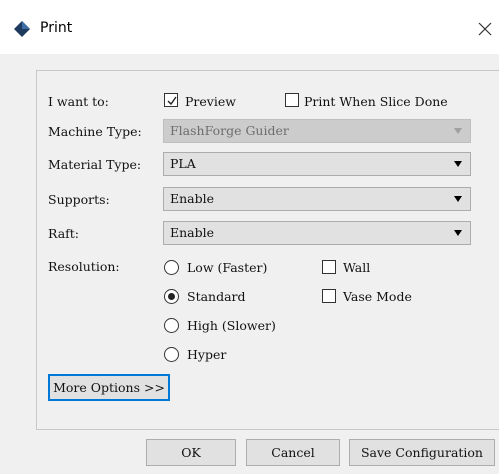  What do you see at coordinates (22, 29) in the screenshot?
I see `app-logo-icon` at bounding box center [22, 29].